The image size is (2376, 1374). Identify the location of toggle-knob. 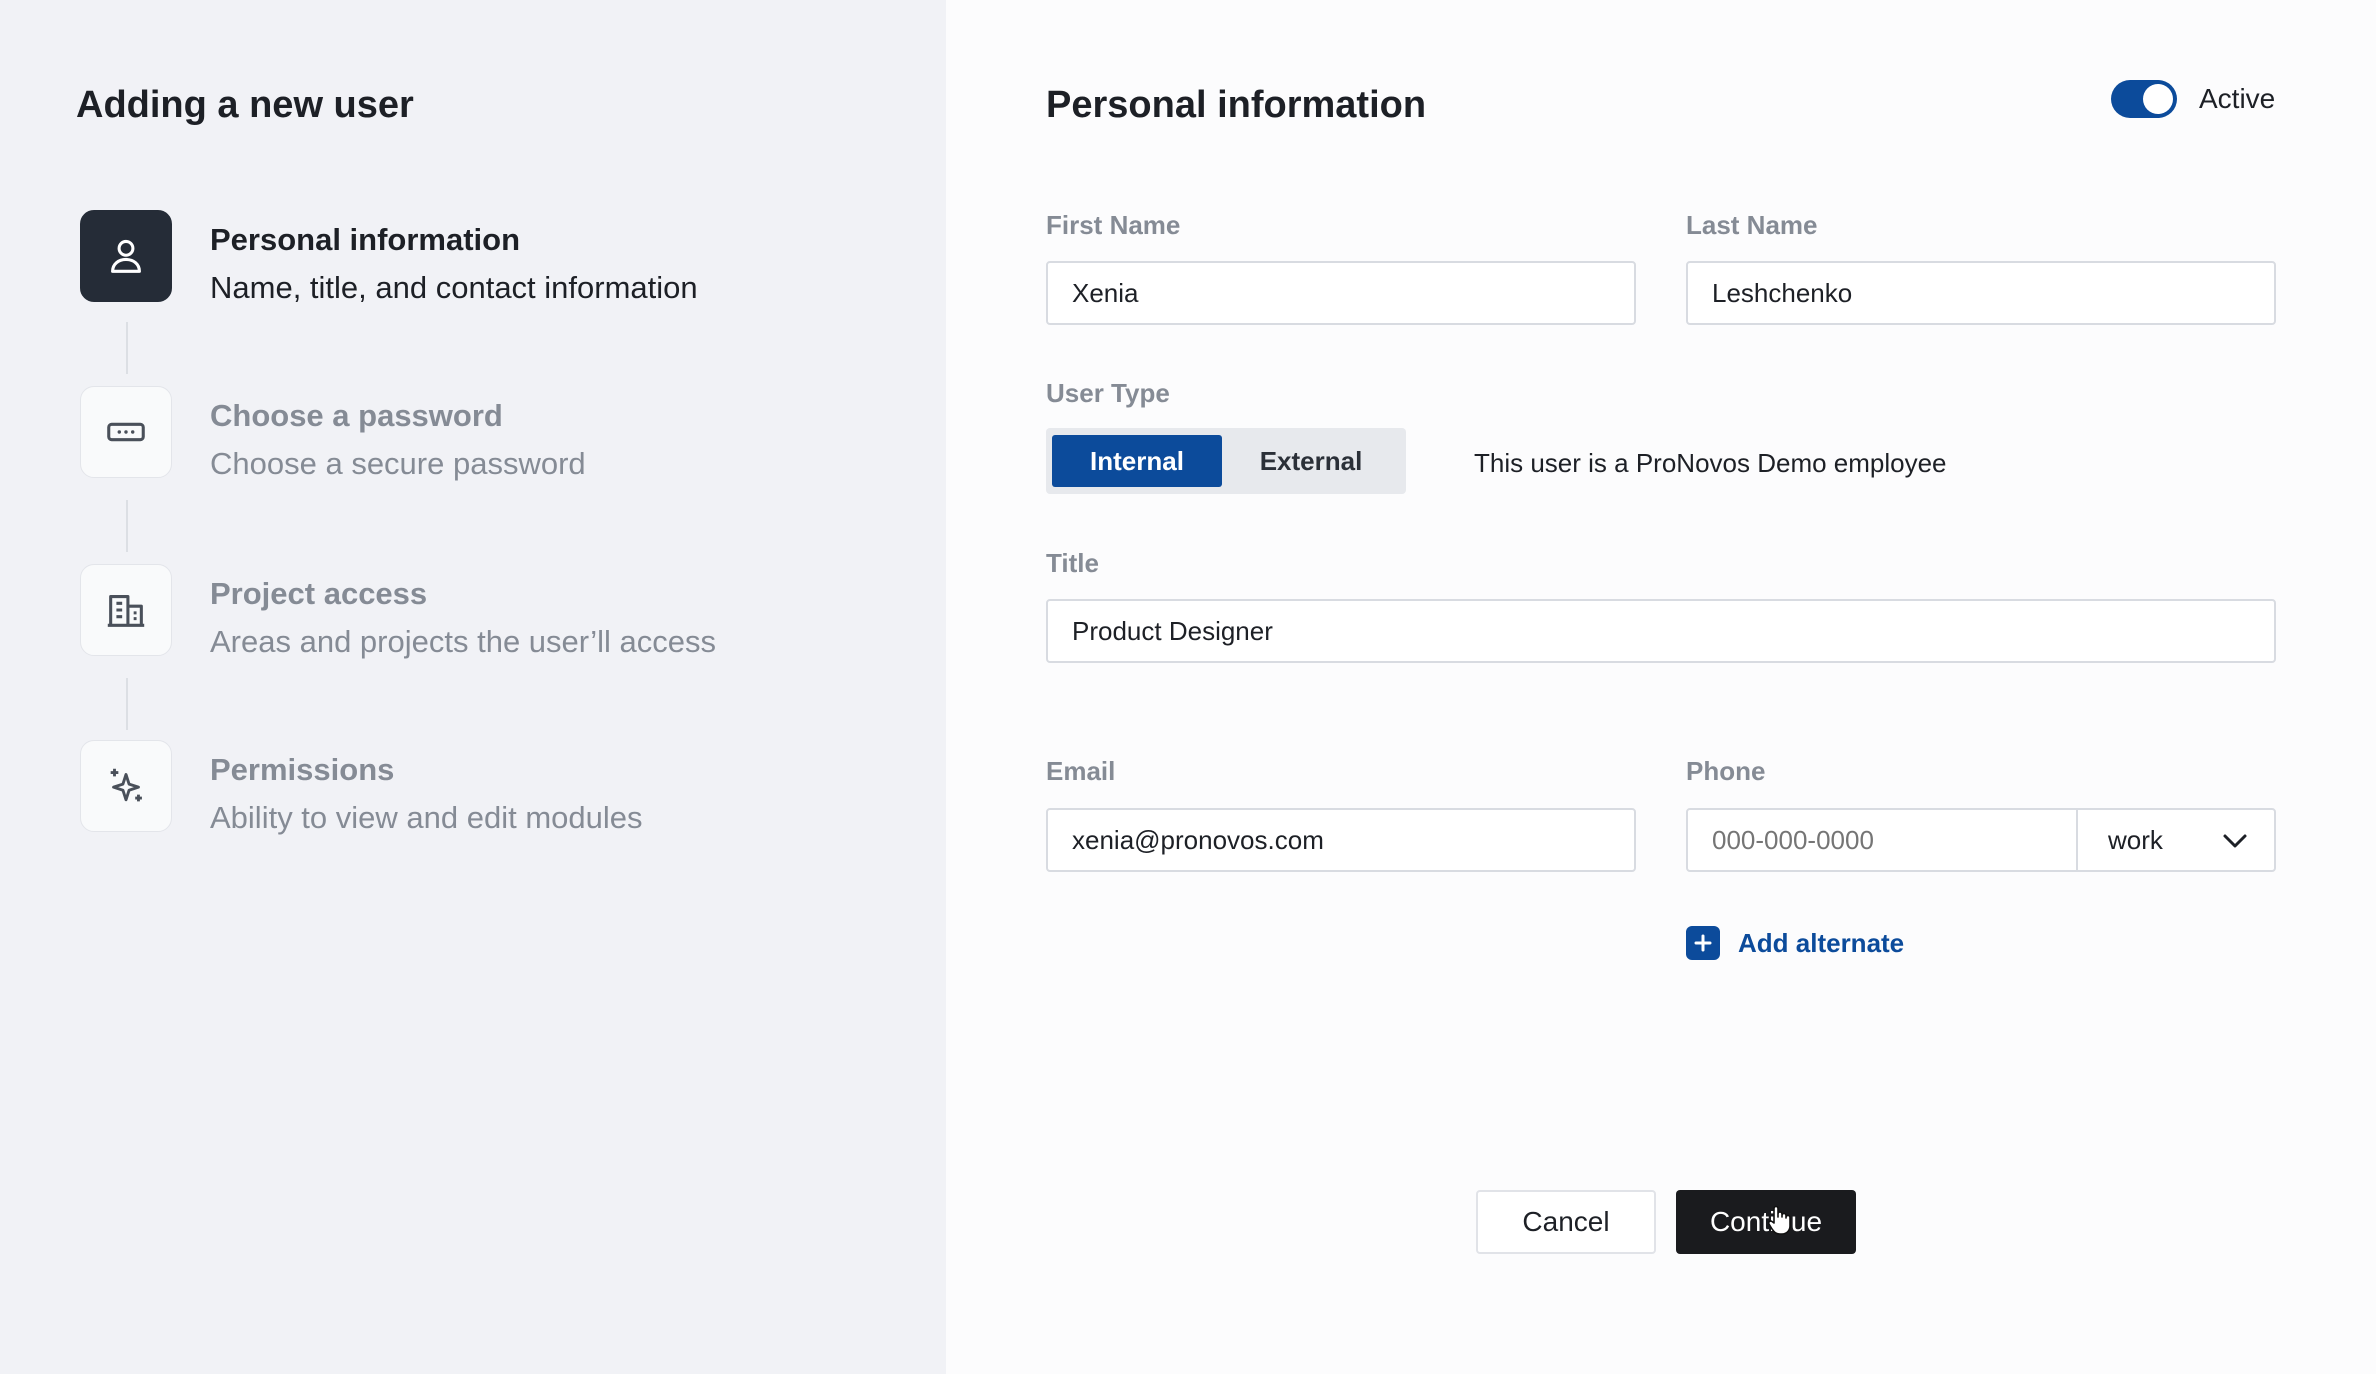
(2158, 99).